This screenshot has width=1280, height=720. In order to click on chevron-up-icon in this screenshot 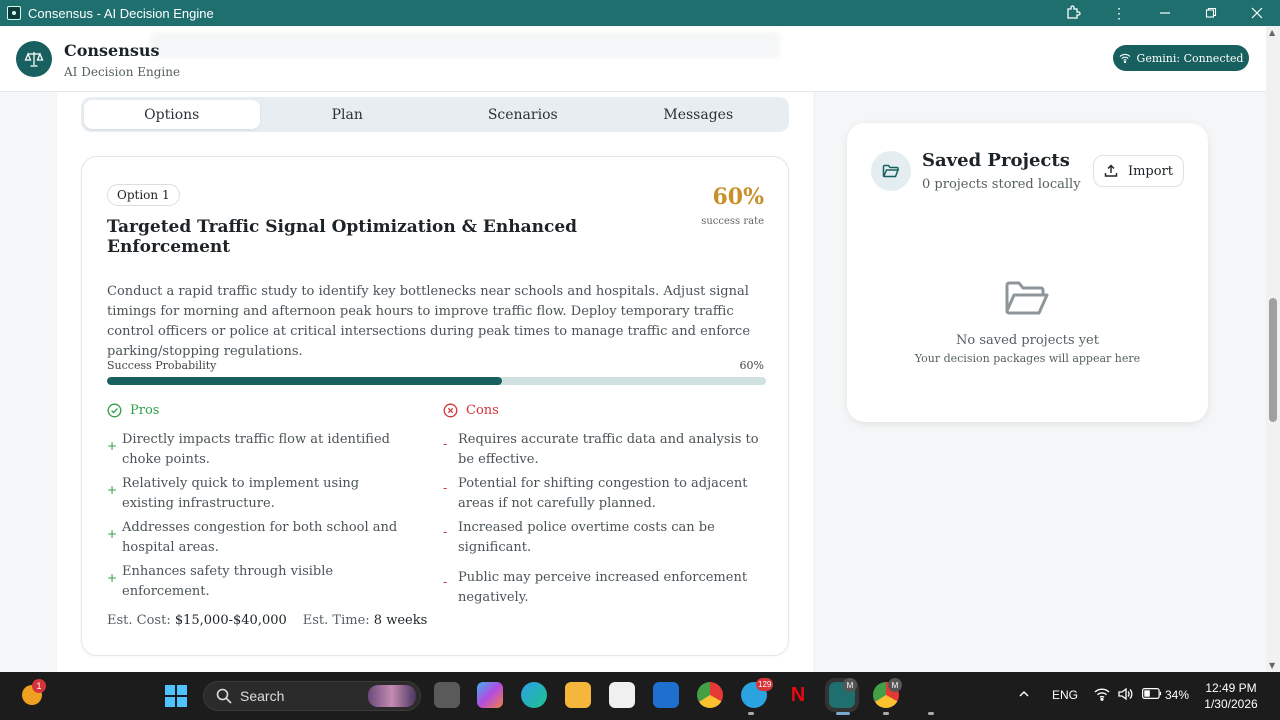, I will do `click(1024, 695)`.